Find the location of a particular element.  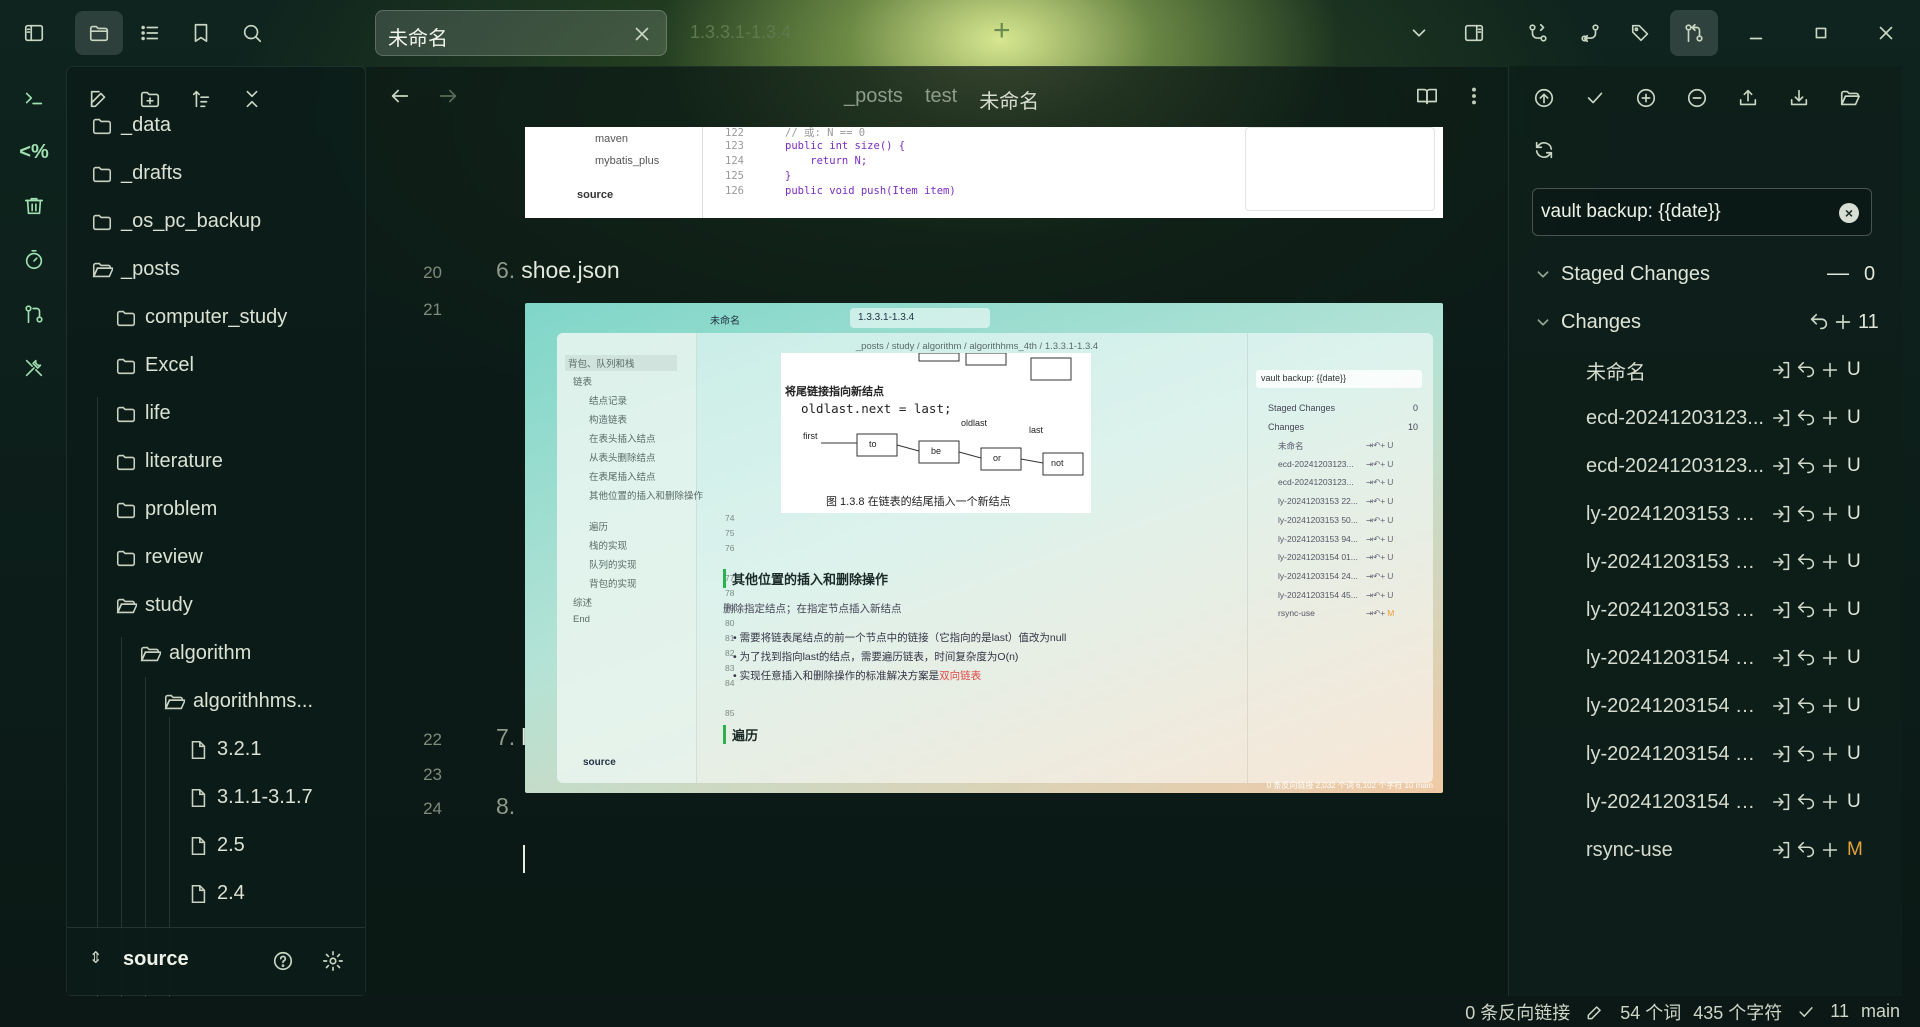

editor-line: 6. shoe.json is located at coordinates (558, 270).